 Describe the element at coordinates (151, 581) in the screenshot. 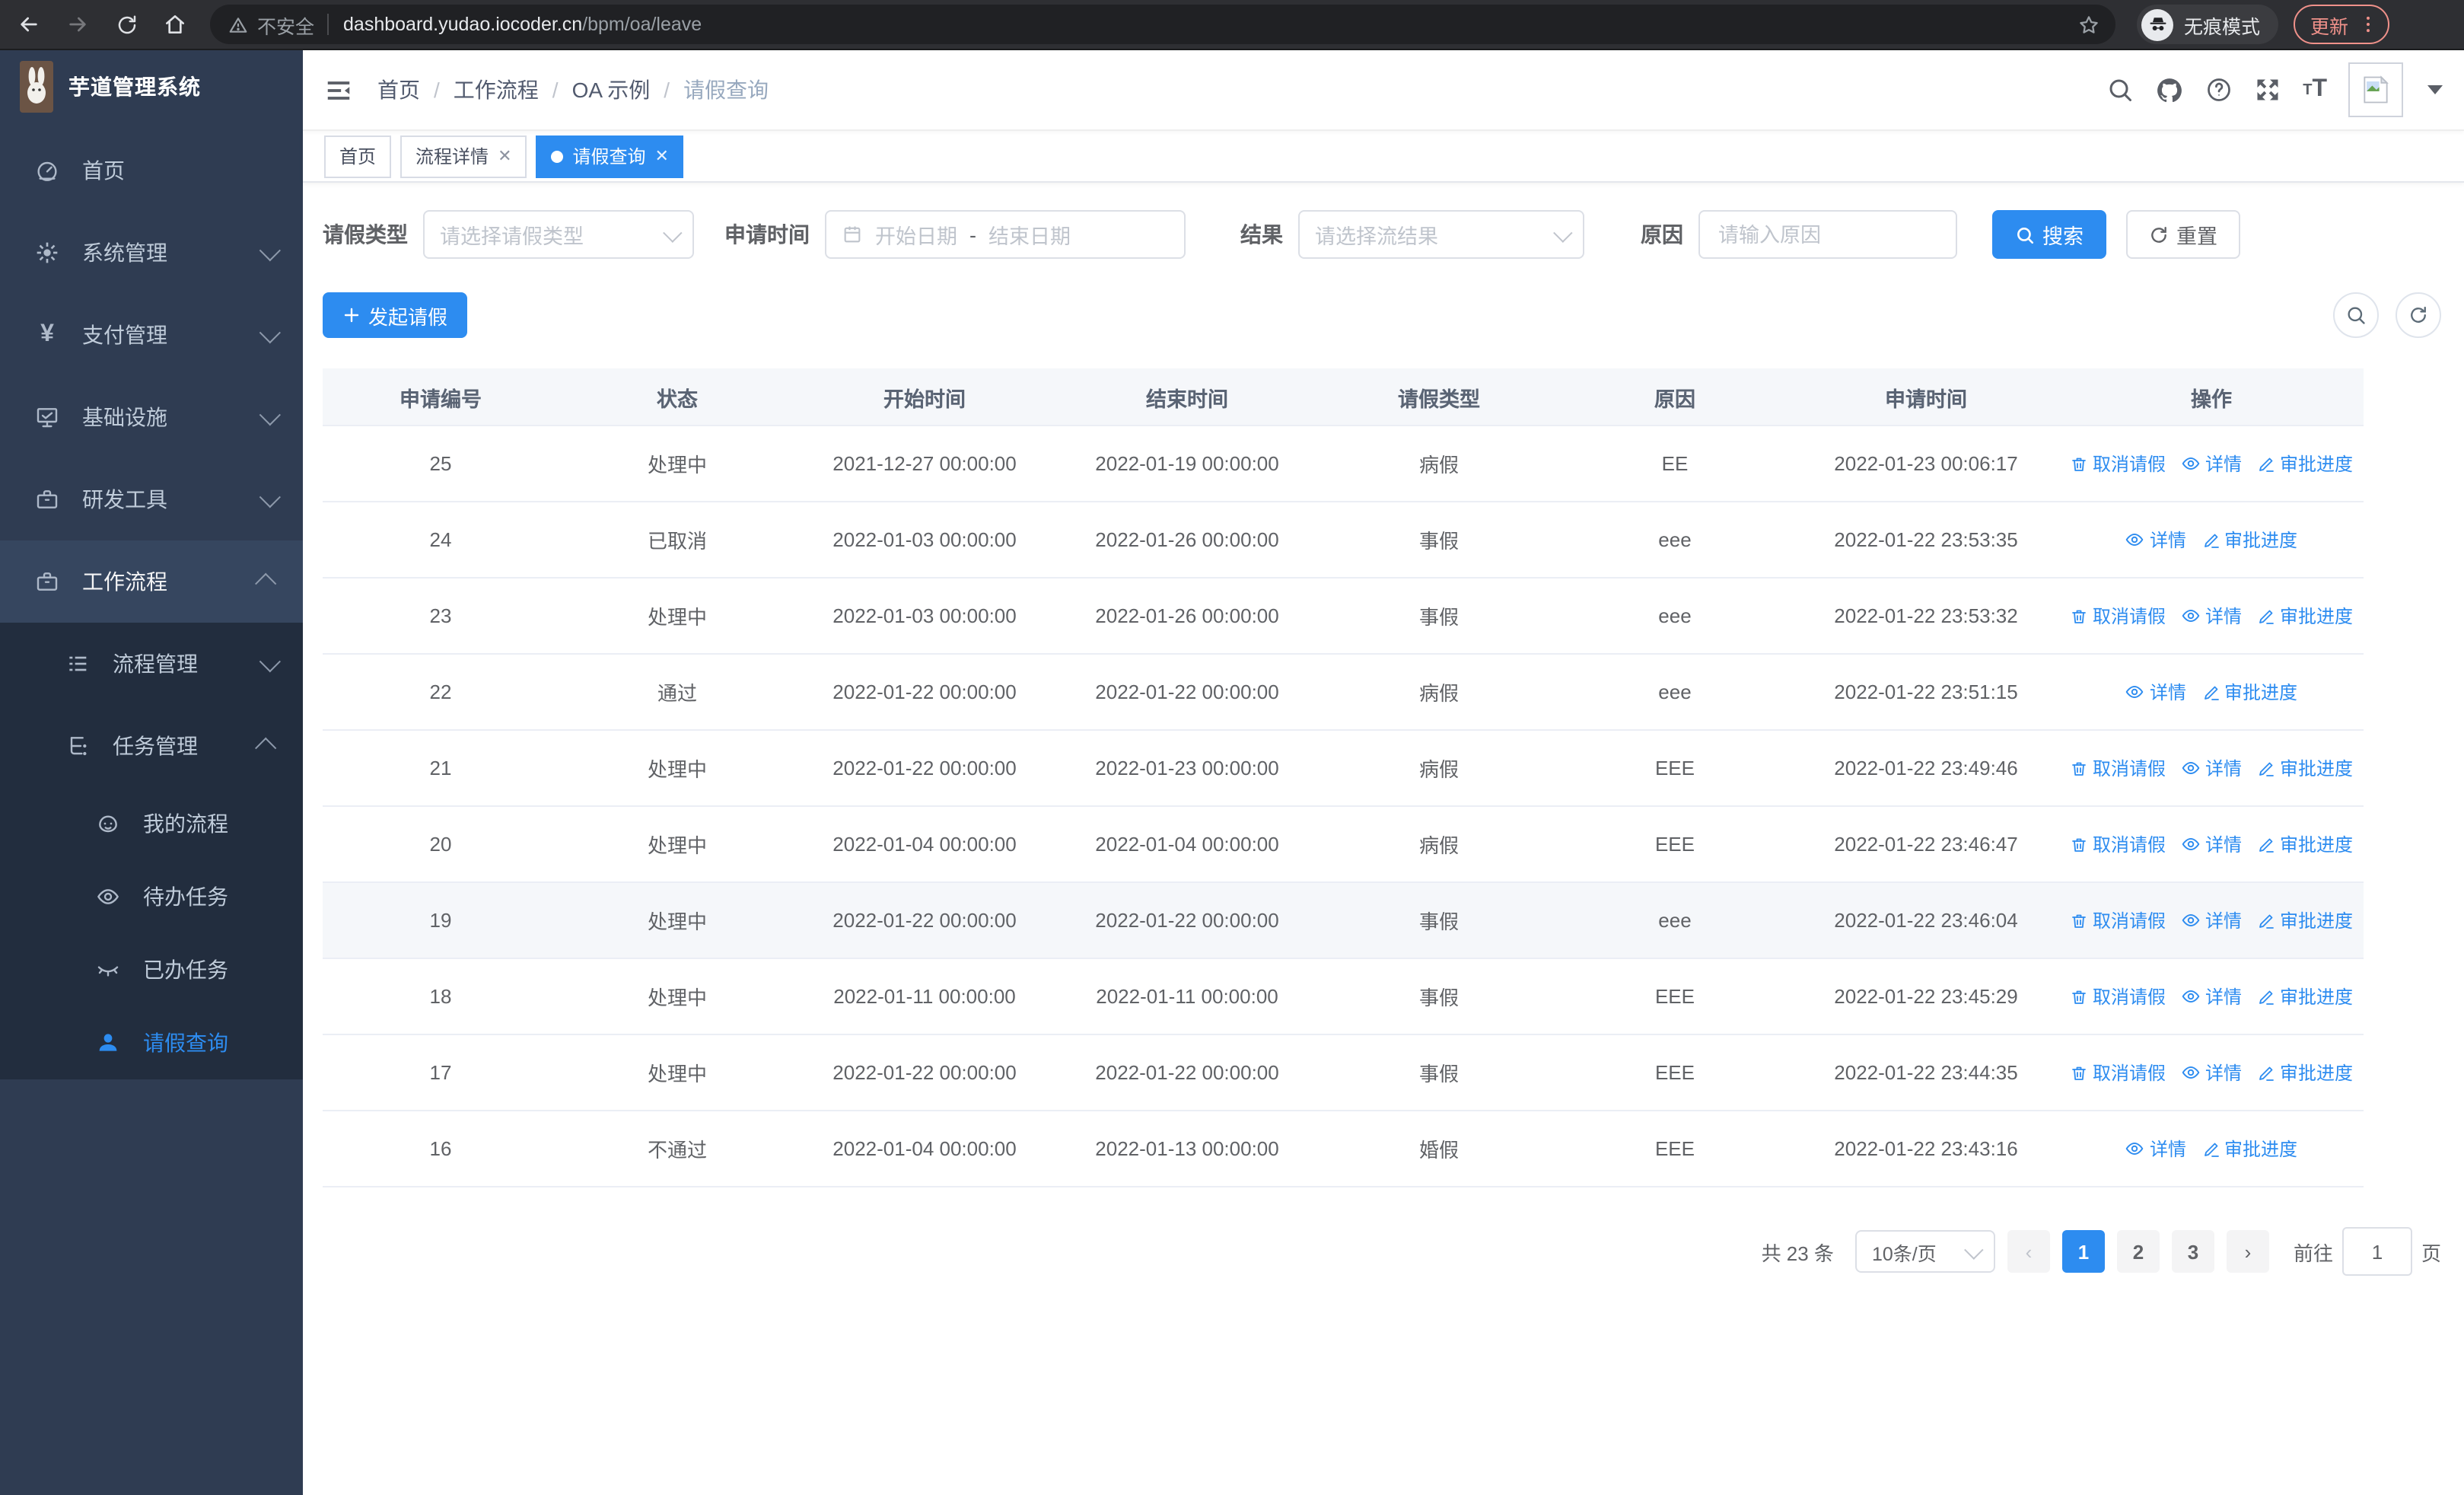

I see `sidebar-item-工作流程: 工作流程` at that location.